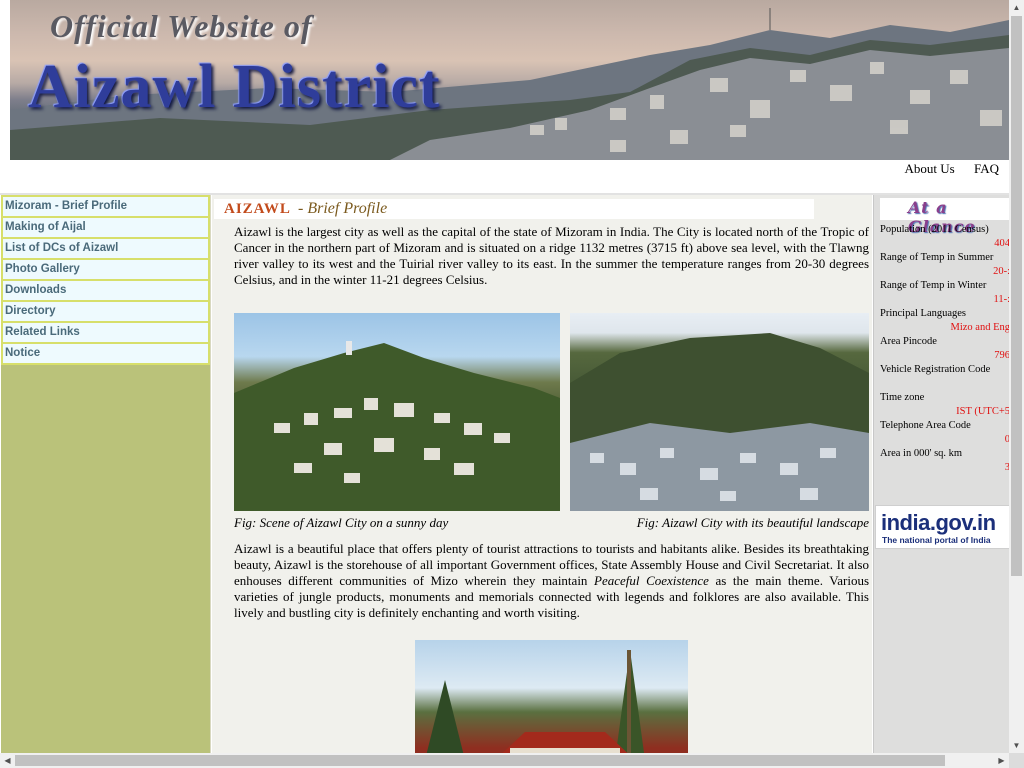 Image resolution: width=1024 pixels, height=768 pixels. Describe the element at coordinates (105, 312) in the screenshot. I see `nav-item-directory: Directory` at that location.